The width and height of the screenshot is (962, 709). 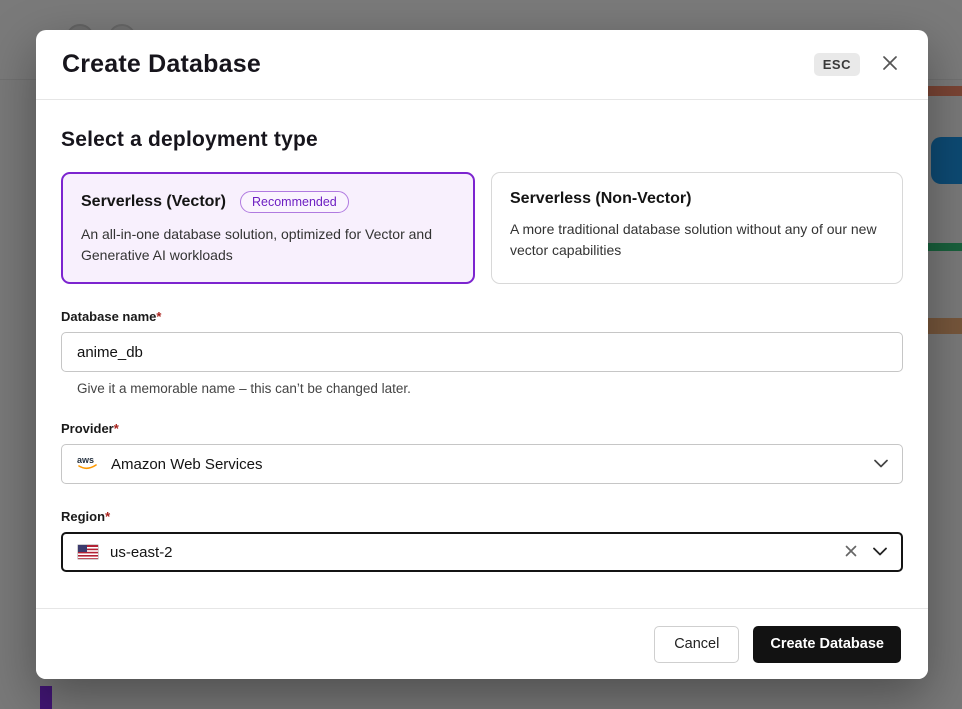 What do you see at coordinates (482, 516) in the screenshot?
I see `region-label: Region*` at bounding box center [482, 516].